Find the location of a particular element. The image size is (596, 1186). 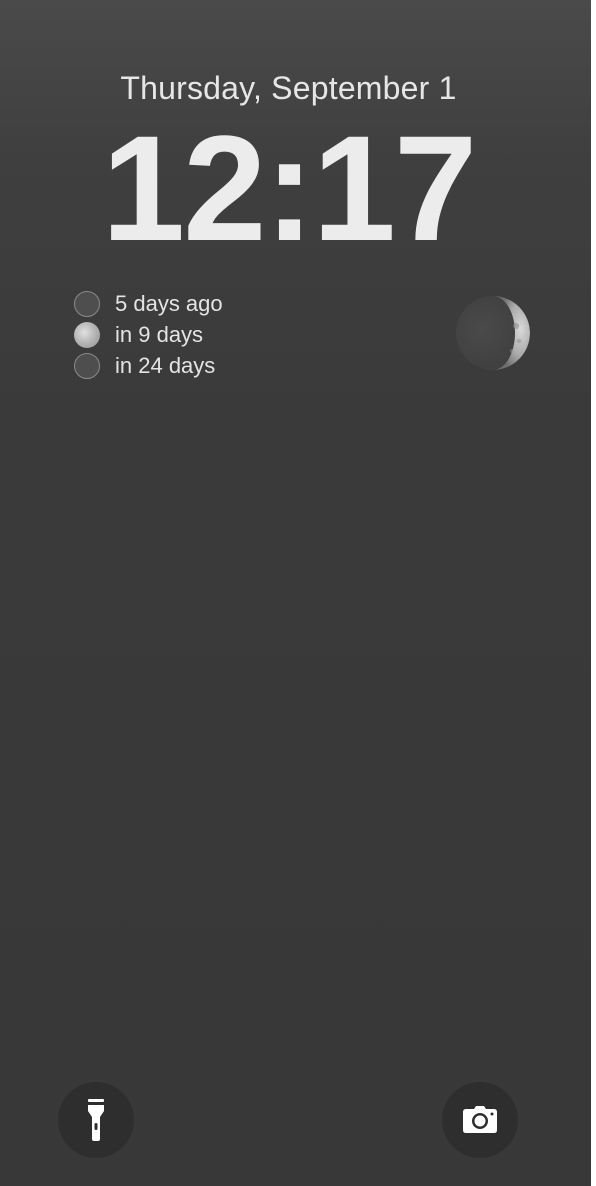

camera-icon is located at coordinates (480, 1119).